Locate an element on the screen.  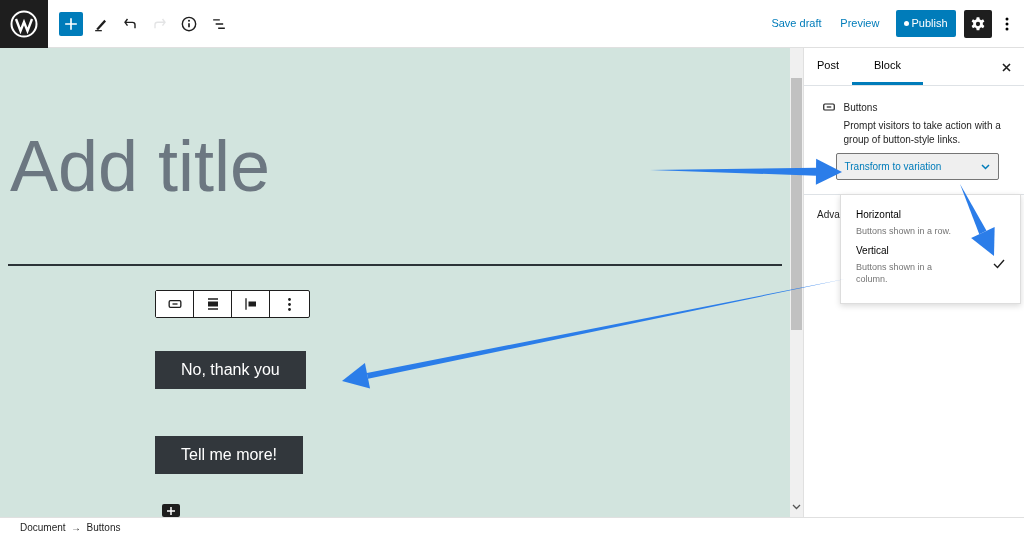
add-block-button is located at coordinates (71, 23).